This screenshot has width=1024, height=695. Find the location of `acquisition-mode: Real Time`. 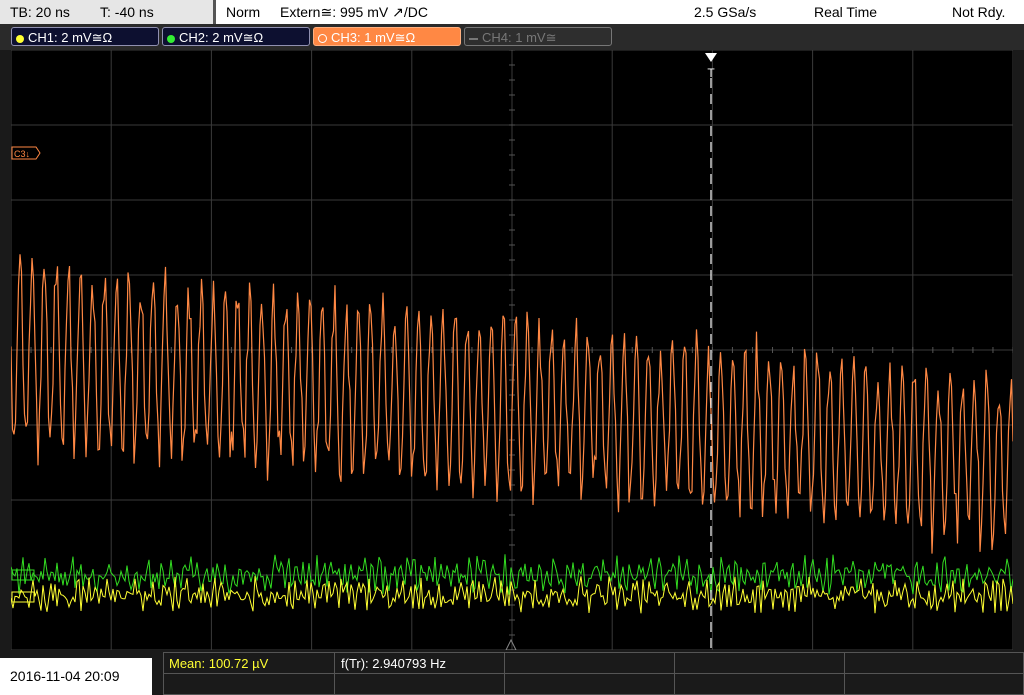

acquisition-mode: Real Time is located at coordinates (846, 12).